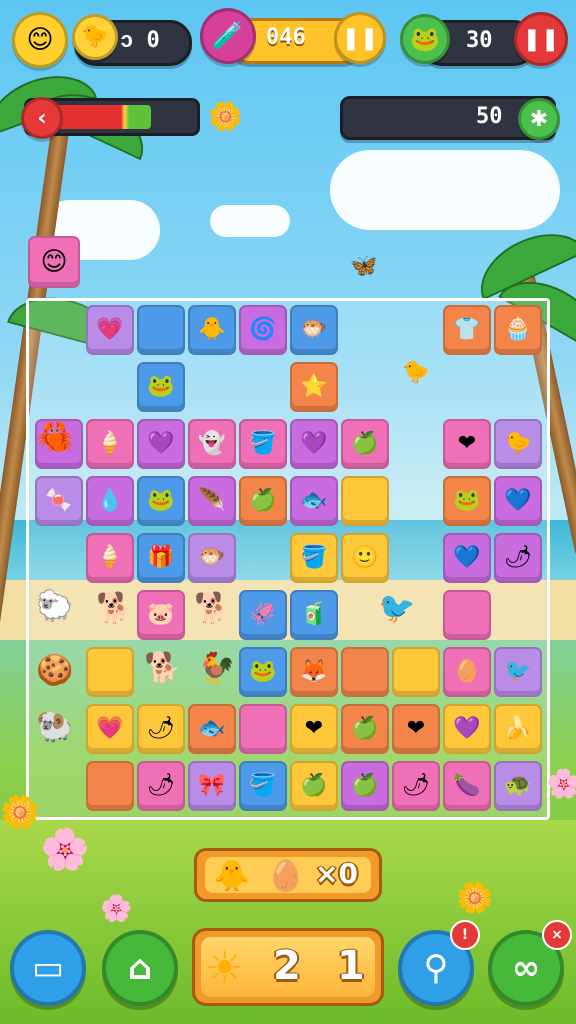  I want to click on home-icon: ⌂, so click(140, 968).